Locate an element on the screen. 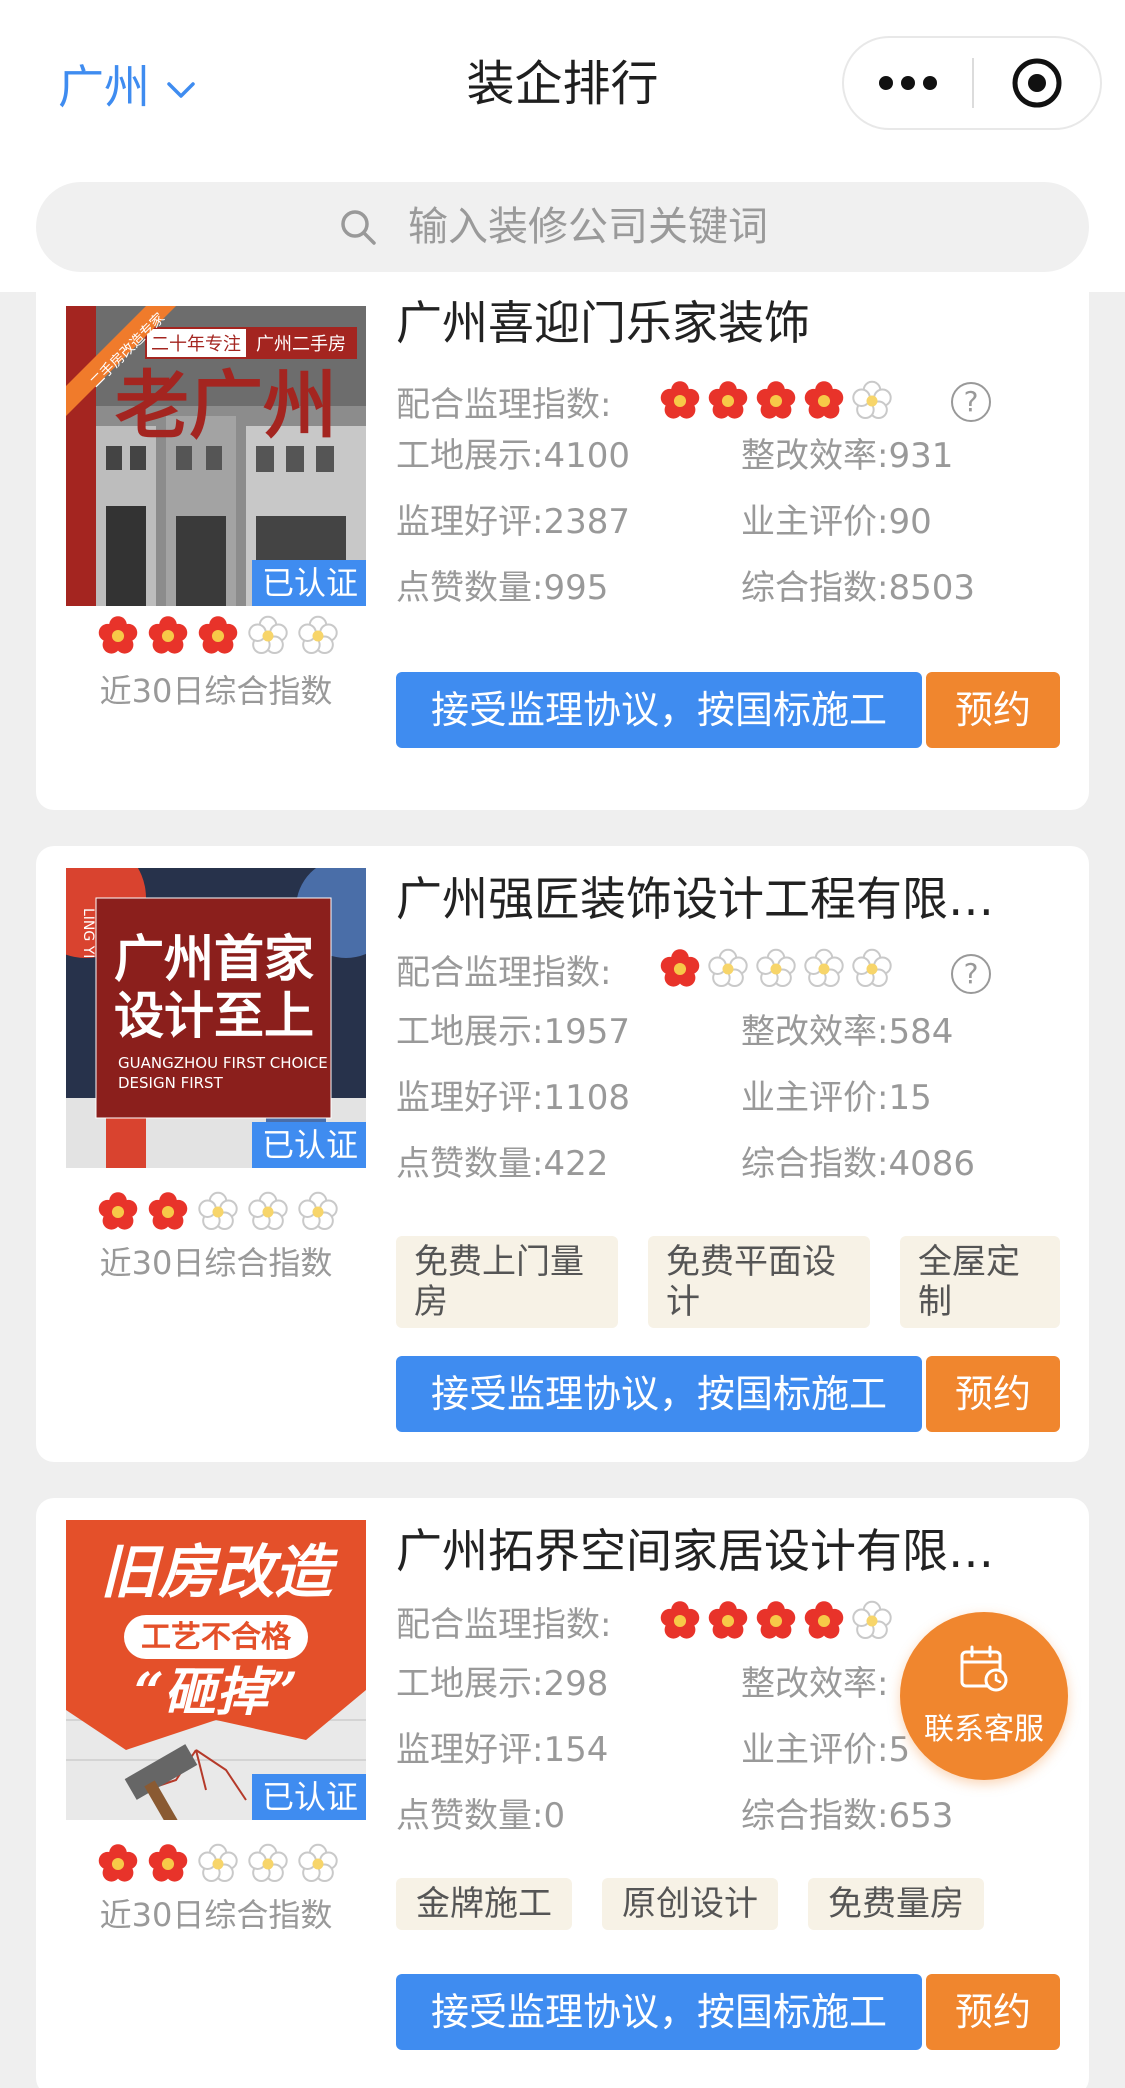 This screenshot has height=2088, width=1125. image-line2: 广州二手房 is located at coordinates (301, 344).